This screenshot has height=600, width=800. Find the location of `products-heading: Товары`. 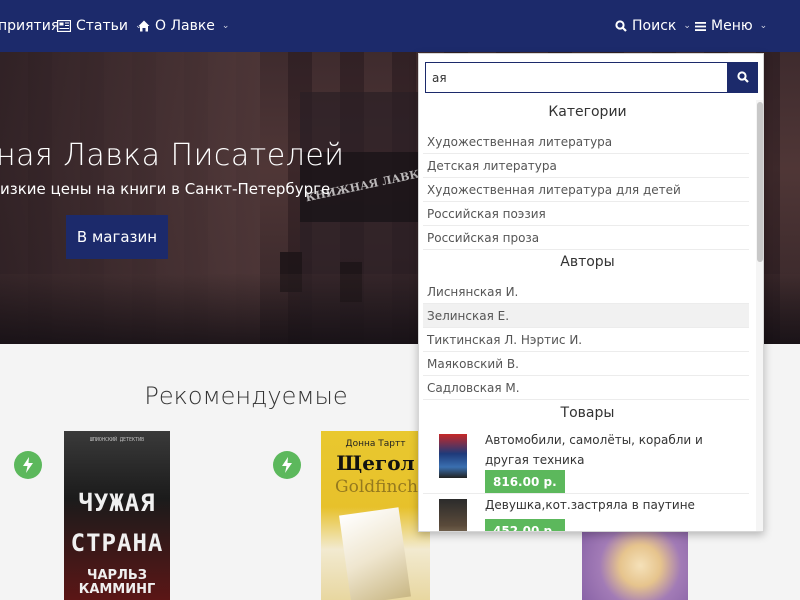

products-heading: Товары is located at coordinates (587, 413).